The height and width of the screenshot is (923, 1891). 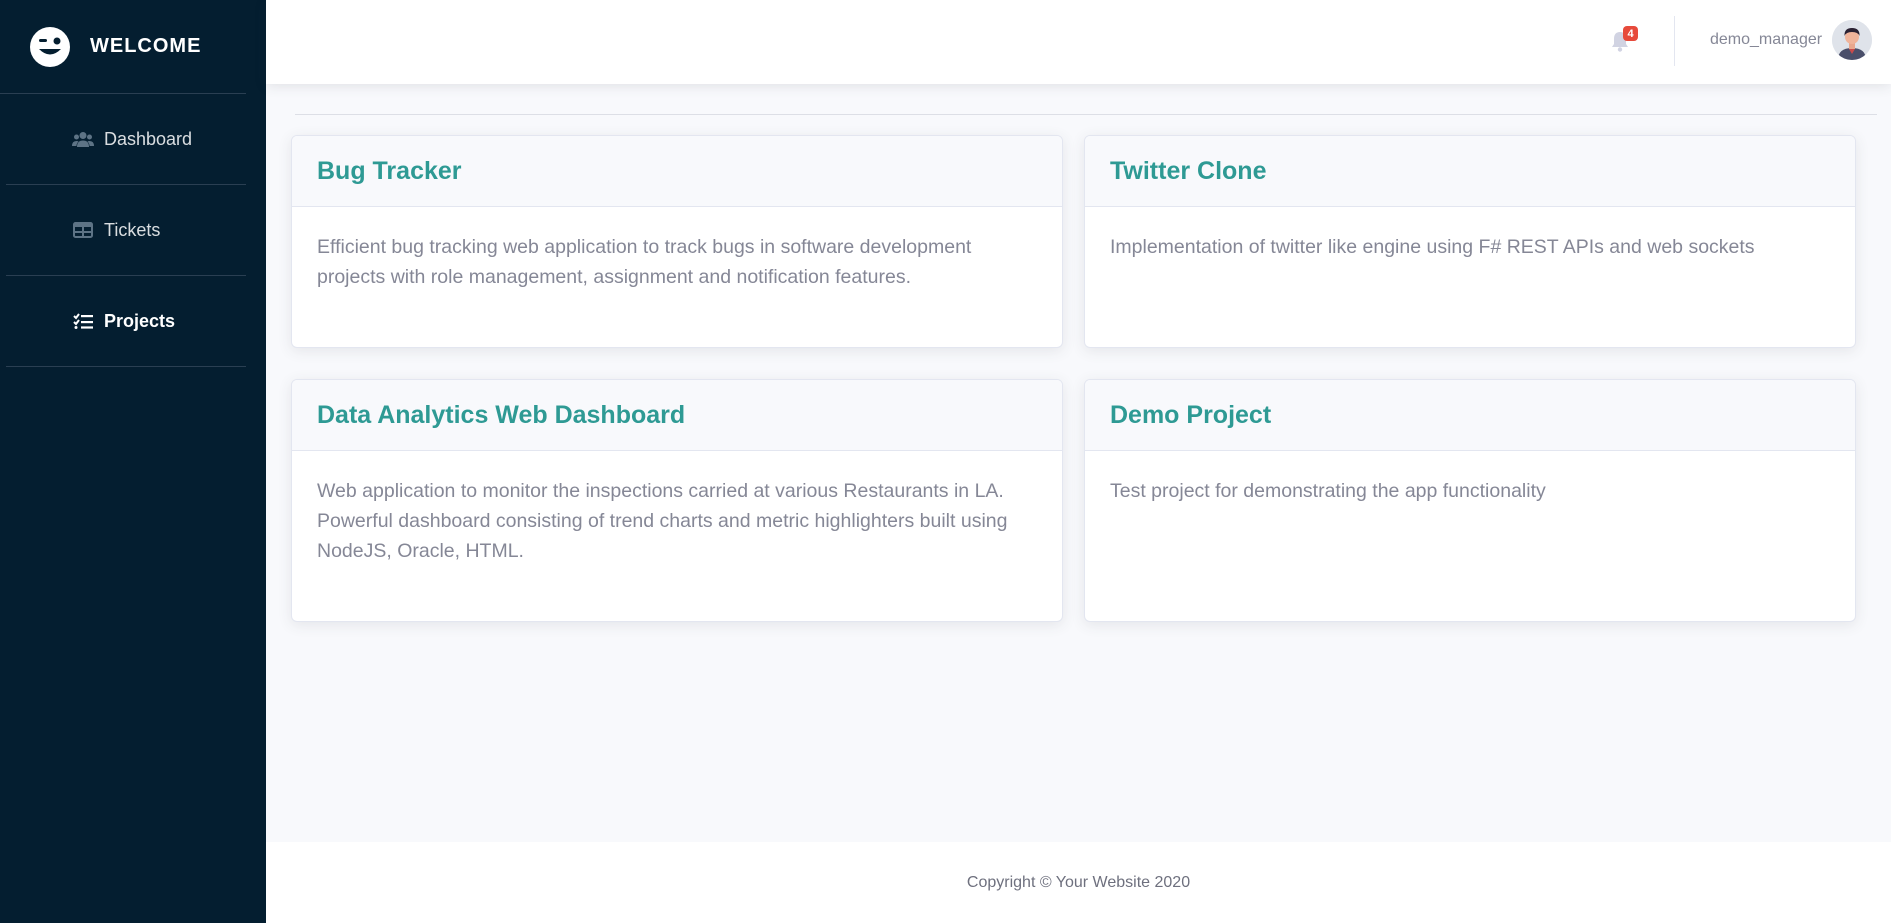 I want to click on user-menu: demo_manager, so click(x=1791, y=40).